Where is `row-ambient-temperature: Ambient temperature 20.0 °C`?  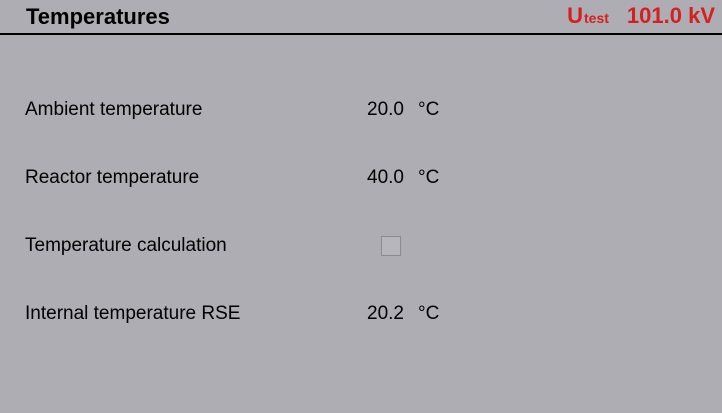 row-ambient-temperature: Ambient temperature 20.0 °C is located at coordinates (361, 110).